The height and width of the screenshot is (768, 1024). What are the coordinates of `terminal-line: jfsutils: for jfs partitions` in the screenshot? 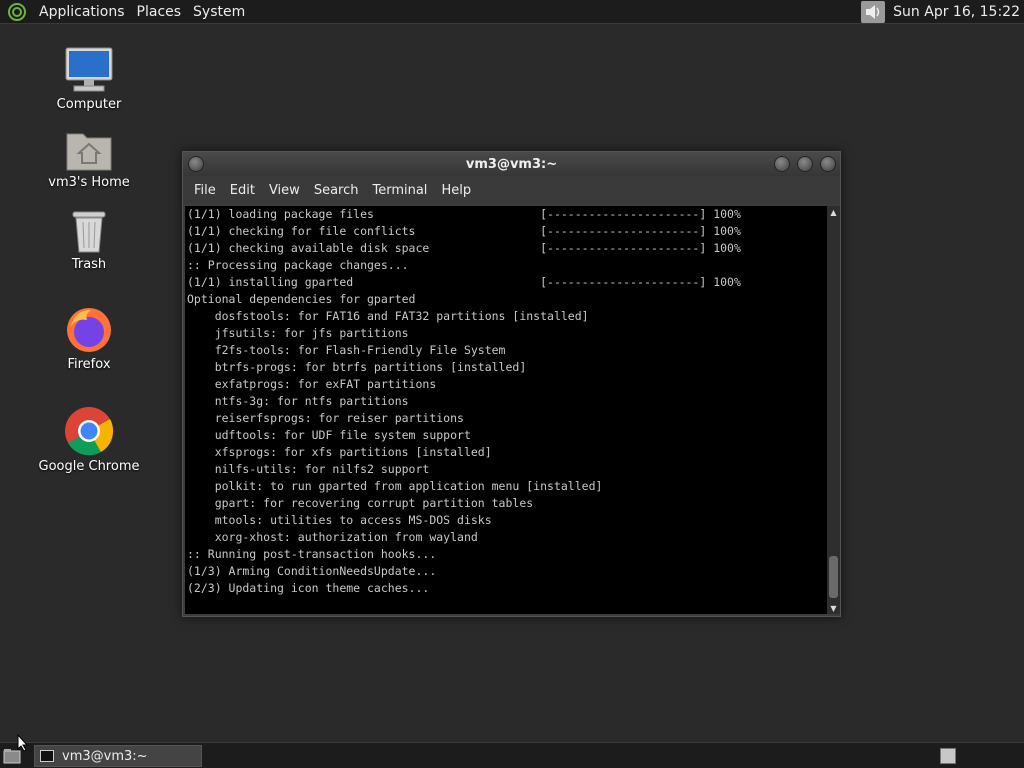 It's located at (298, 333).